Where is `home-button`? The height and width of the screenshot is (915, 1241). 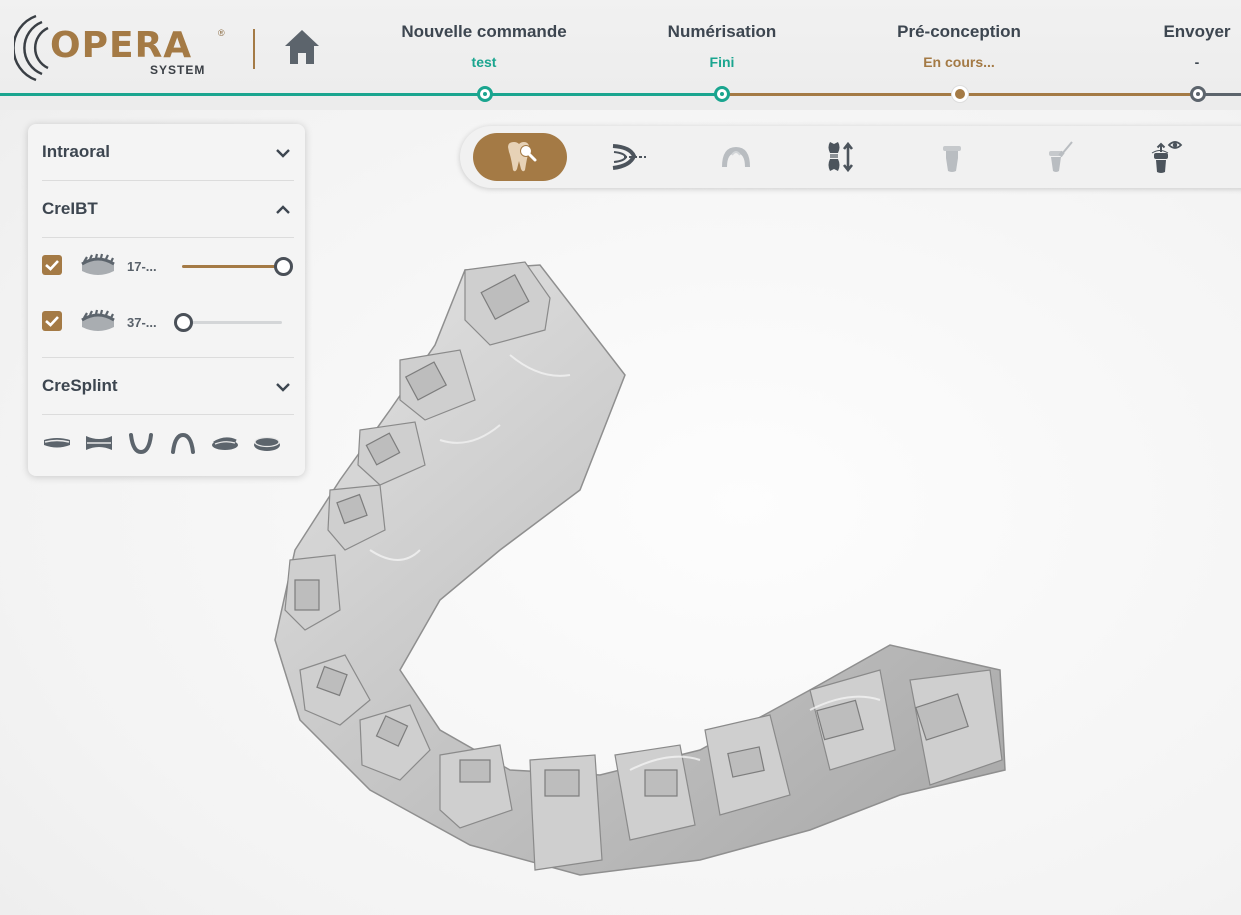
home-button is located at coordinates (302, 47).